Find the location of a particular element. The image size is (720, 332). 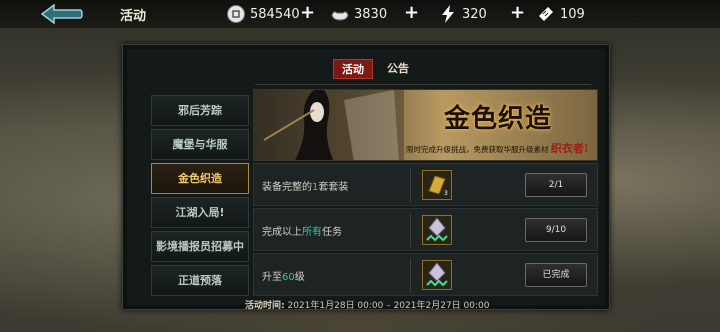

task-label-text: 完成以上 is located at coordinates (282, 232).